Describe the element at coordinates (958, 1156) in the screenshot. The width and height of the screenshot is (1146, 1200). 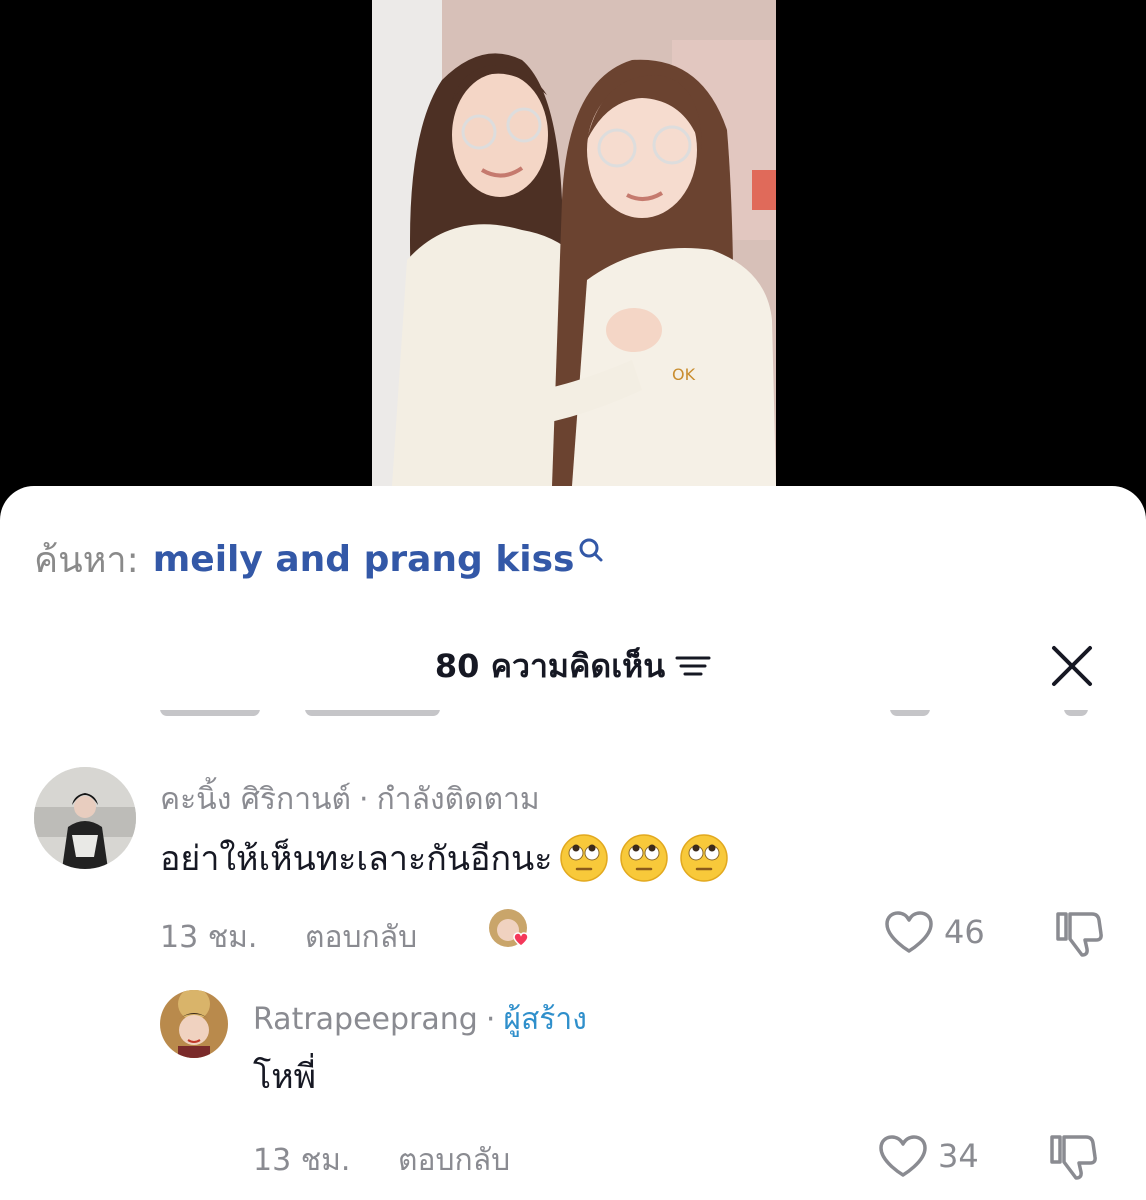
I see `like-count: 34` at that location.